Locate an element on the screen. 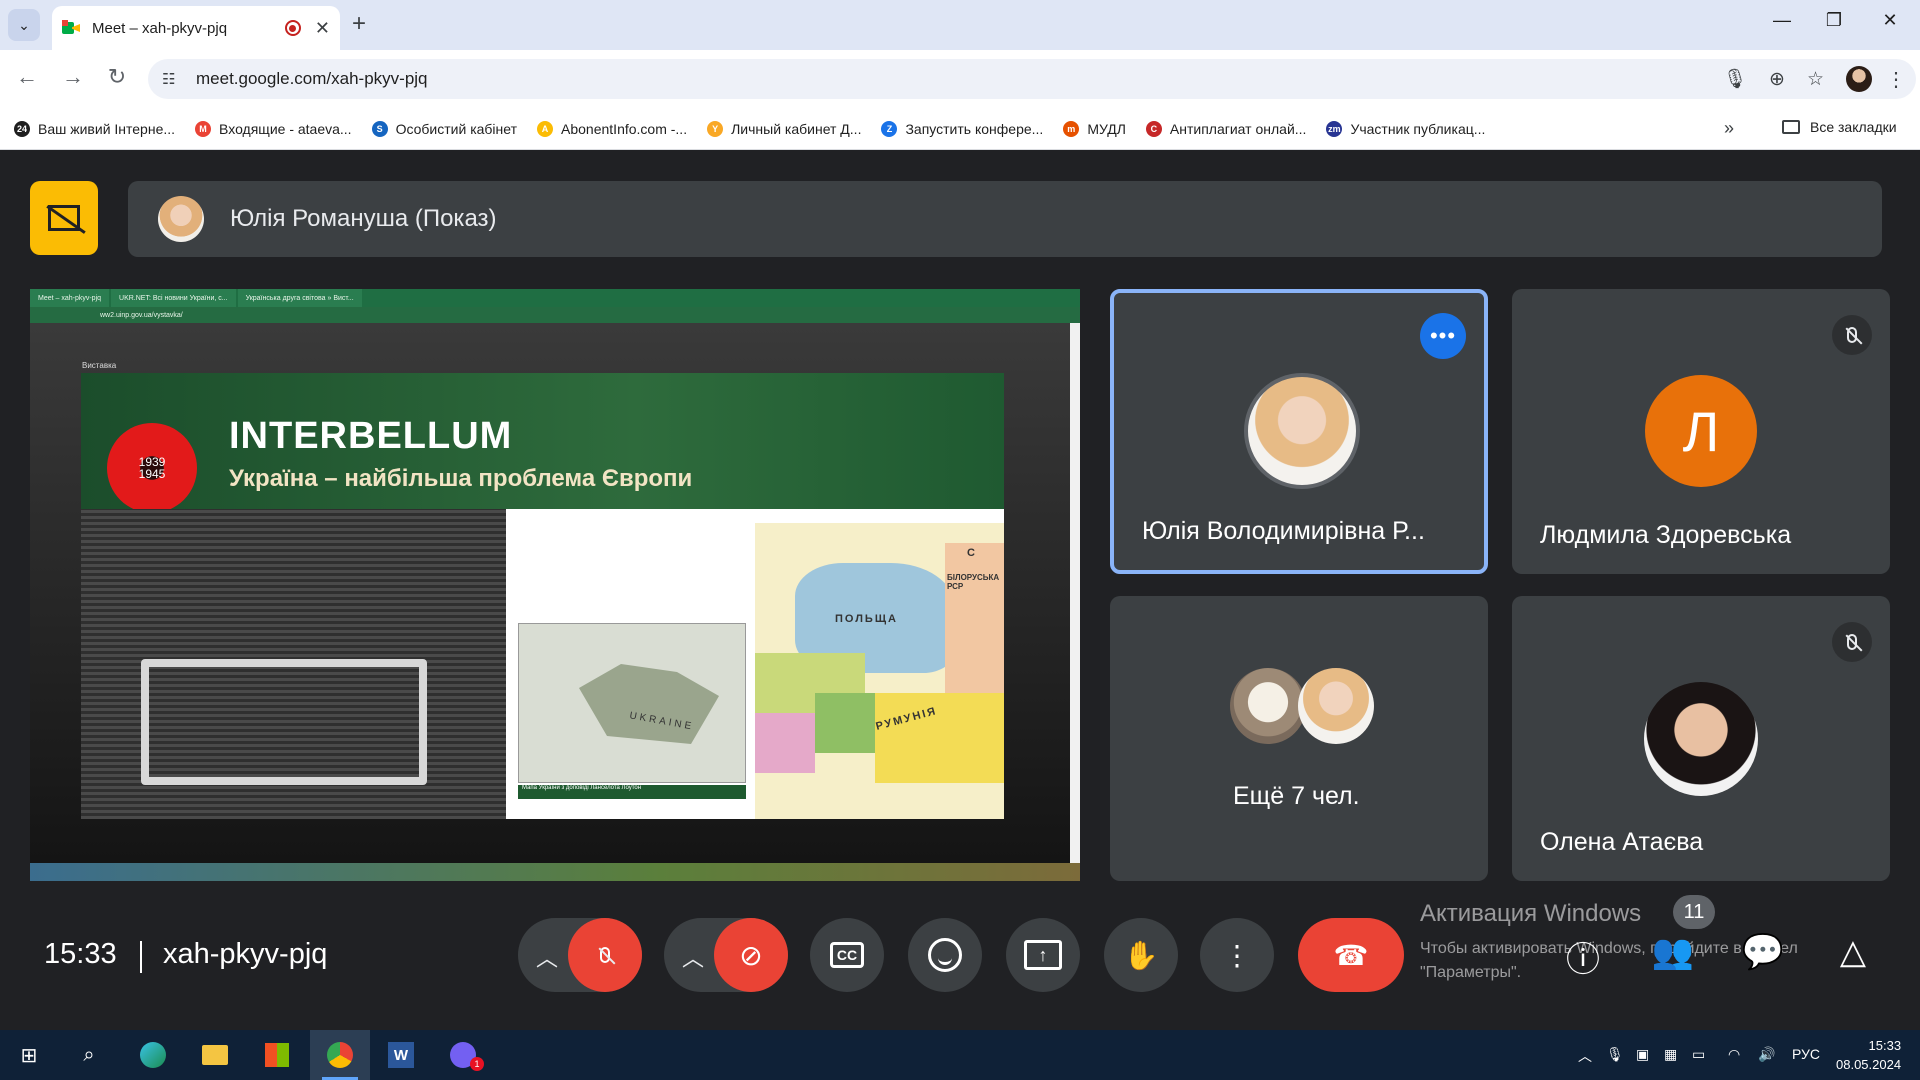 The width and height of the screenshot is (1920, 1080). presentation-icon is located at coordinates (64, 218).